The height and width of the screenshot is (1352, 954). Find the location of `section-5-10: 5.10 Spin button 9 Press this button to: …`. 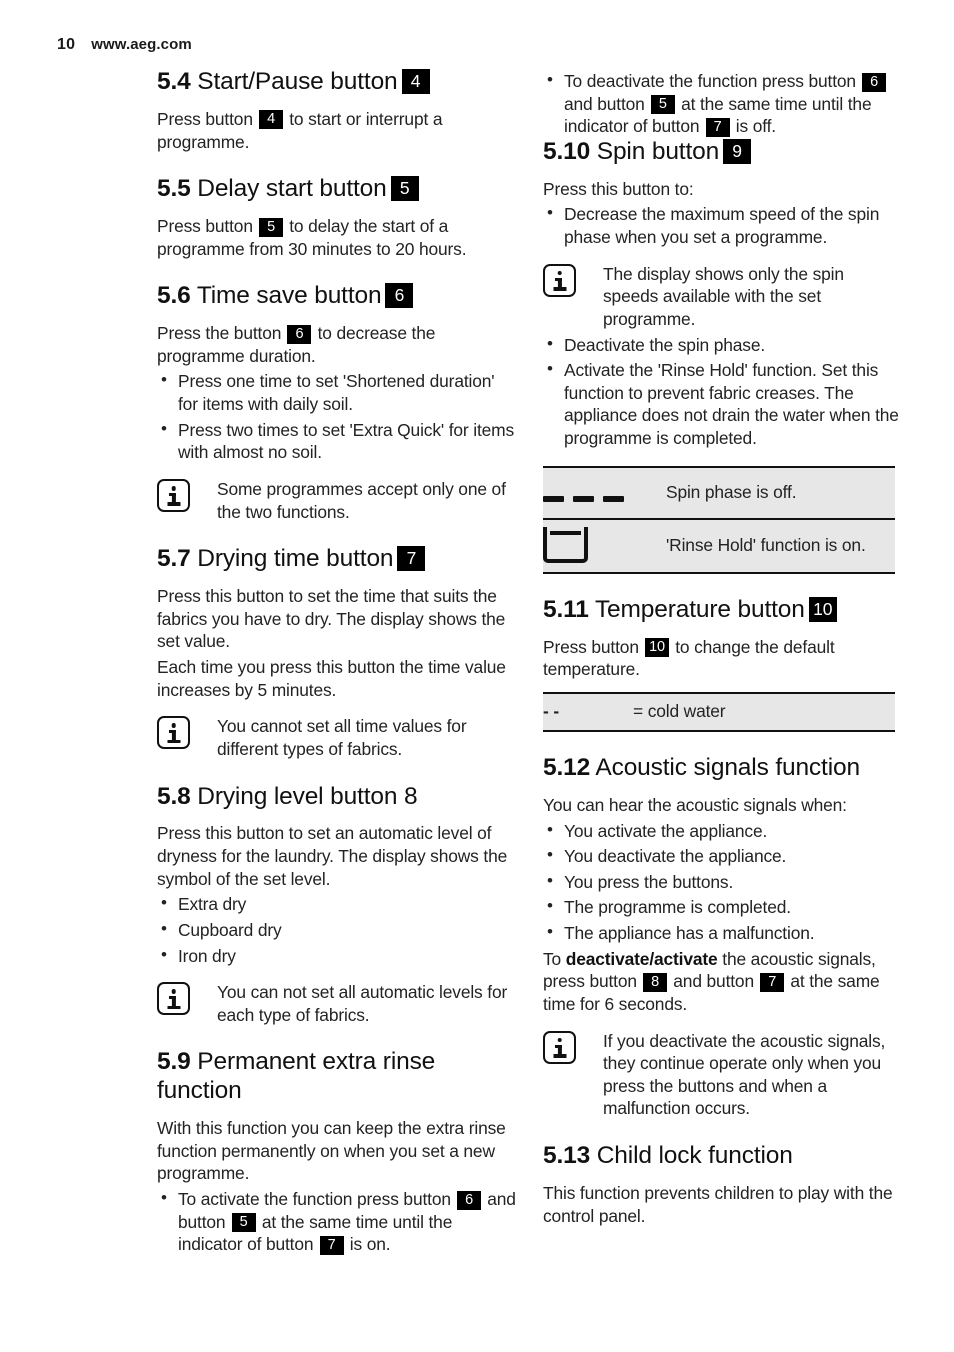

section-5-10: 5.10 Spin button 9 Press this button to: … is located at coordinates (723, 356).